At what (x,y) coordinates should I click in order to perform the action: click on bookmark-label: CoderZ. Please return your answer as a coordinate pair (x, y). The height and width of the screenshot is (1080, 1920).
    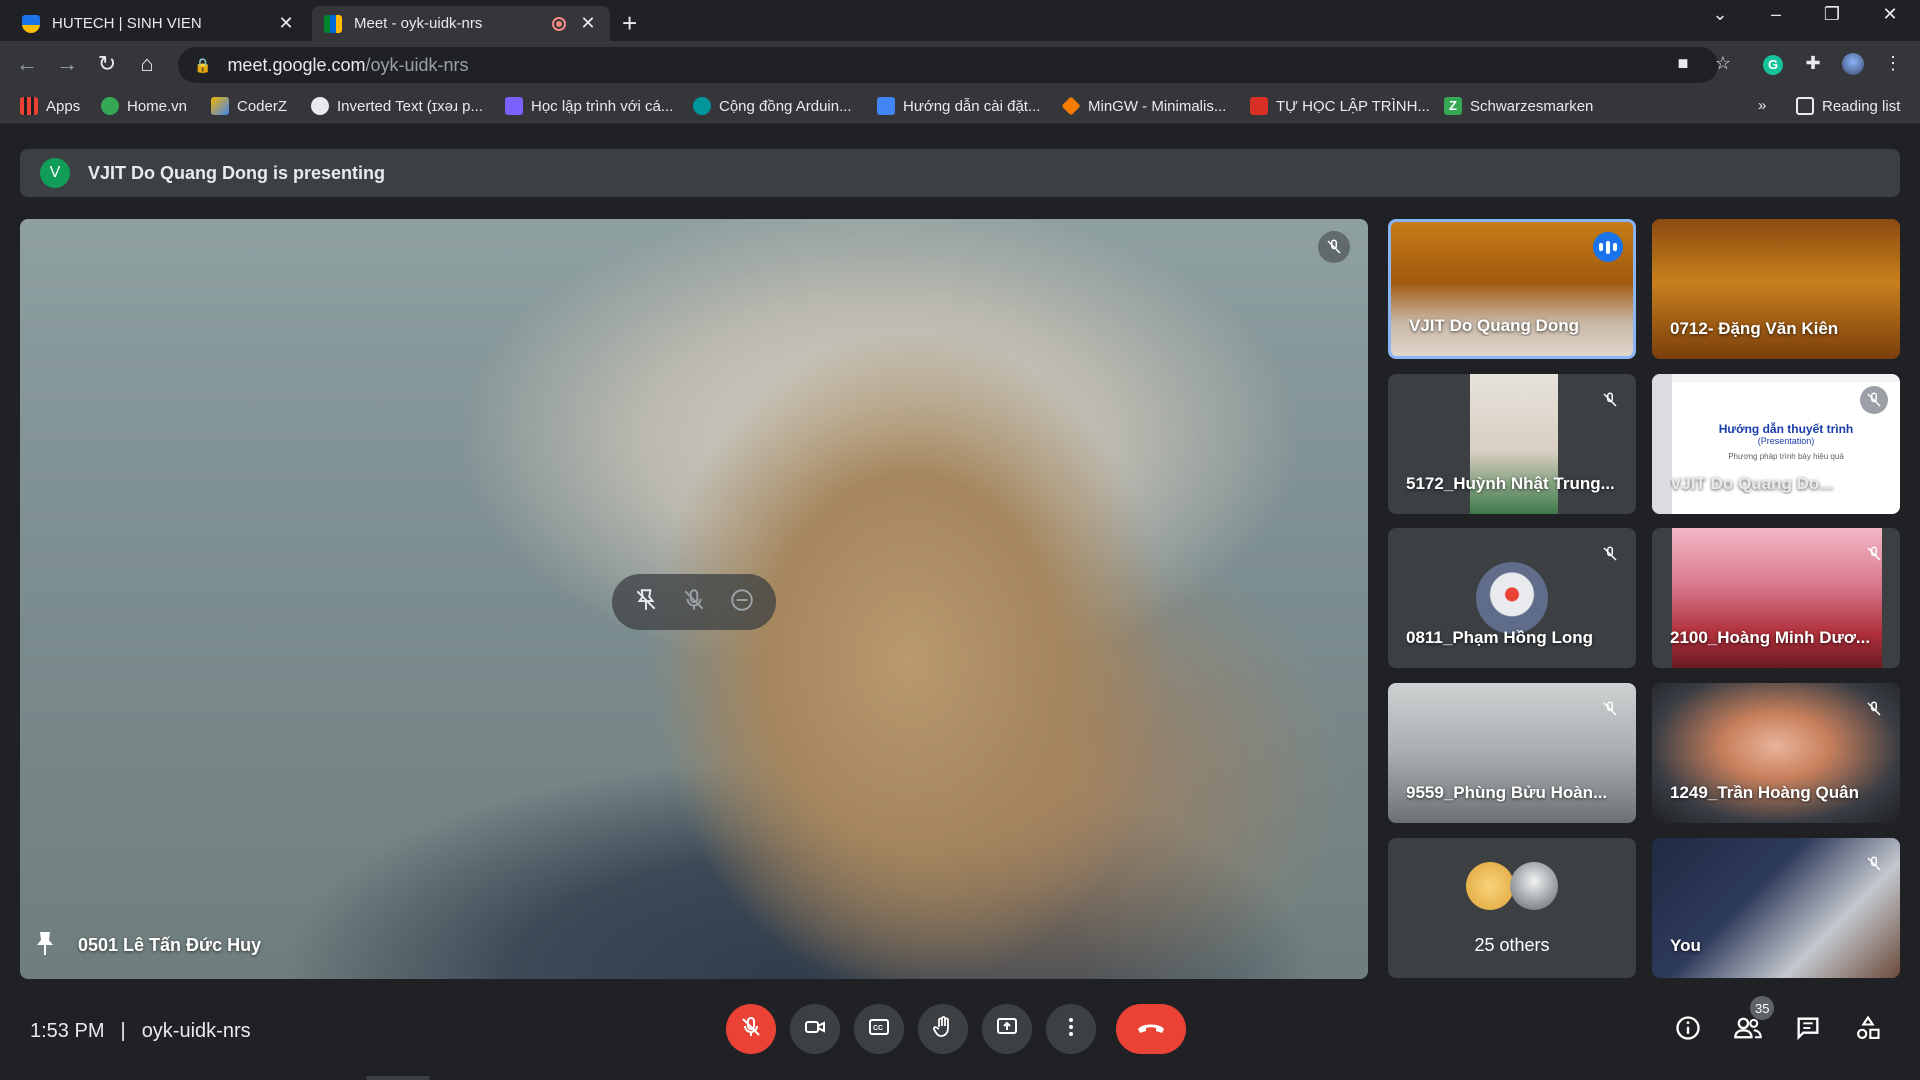
    Looking at the image, I should click on (262, 106).